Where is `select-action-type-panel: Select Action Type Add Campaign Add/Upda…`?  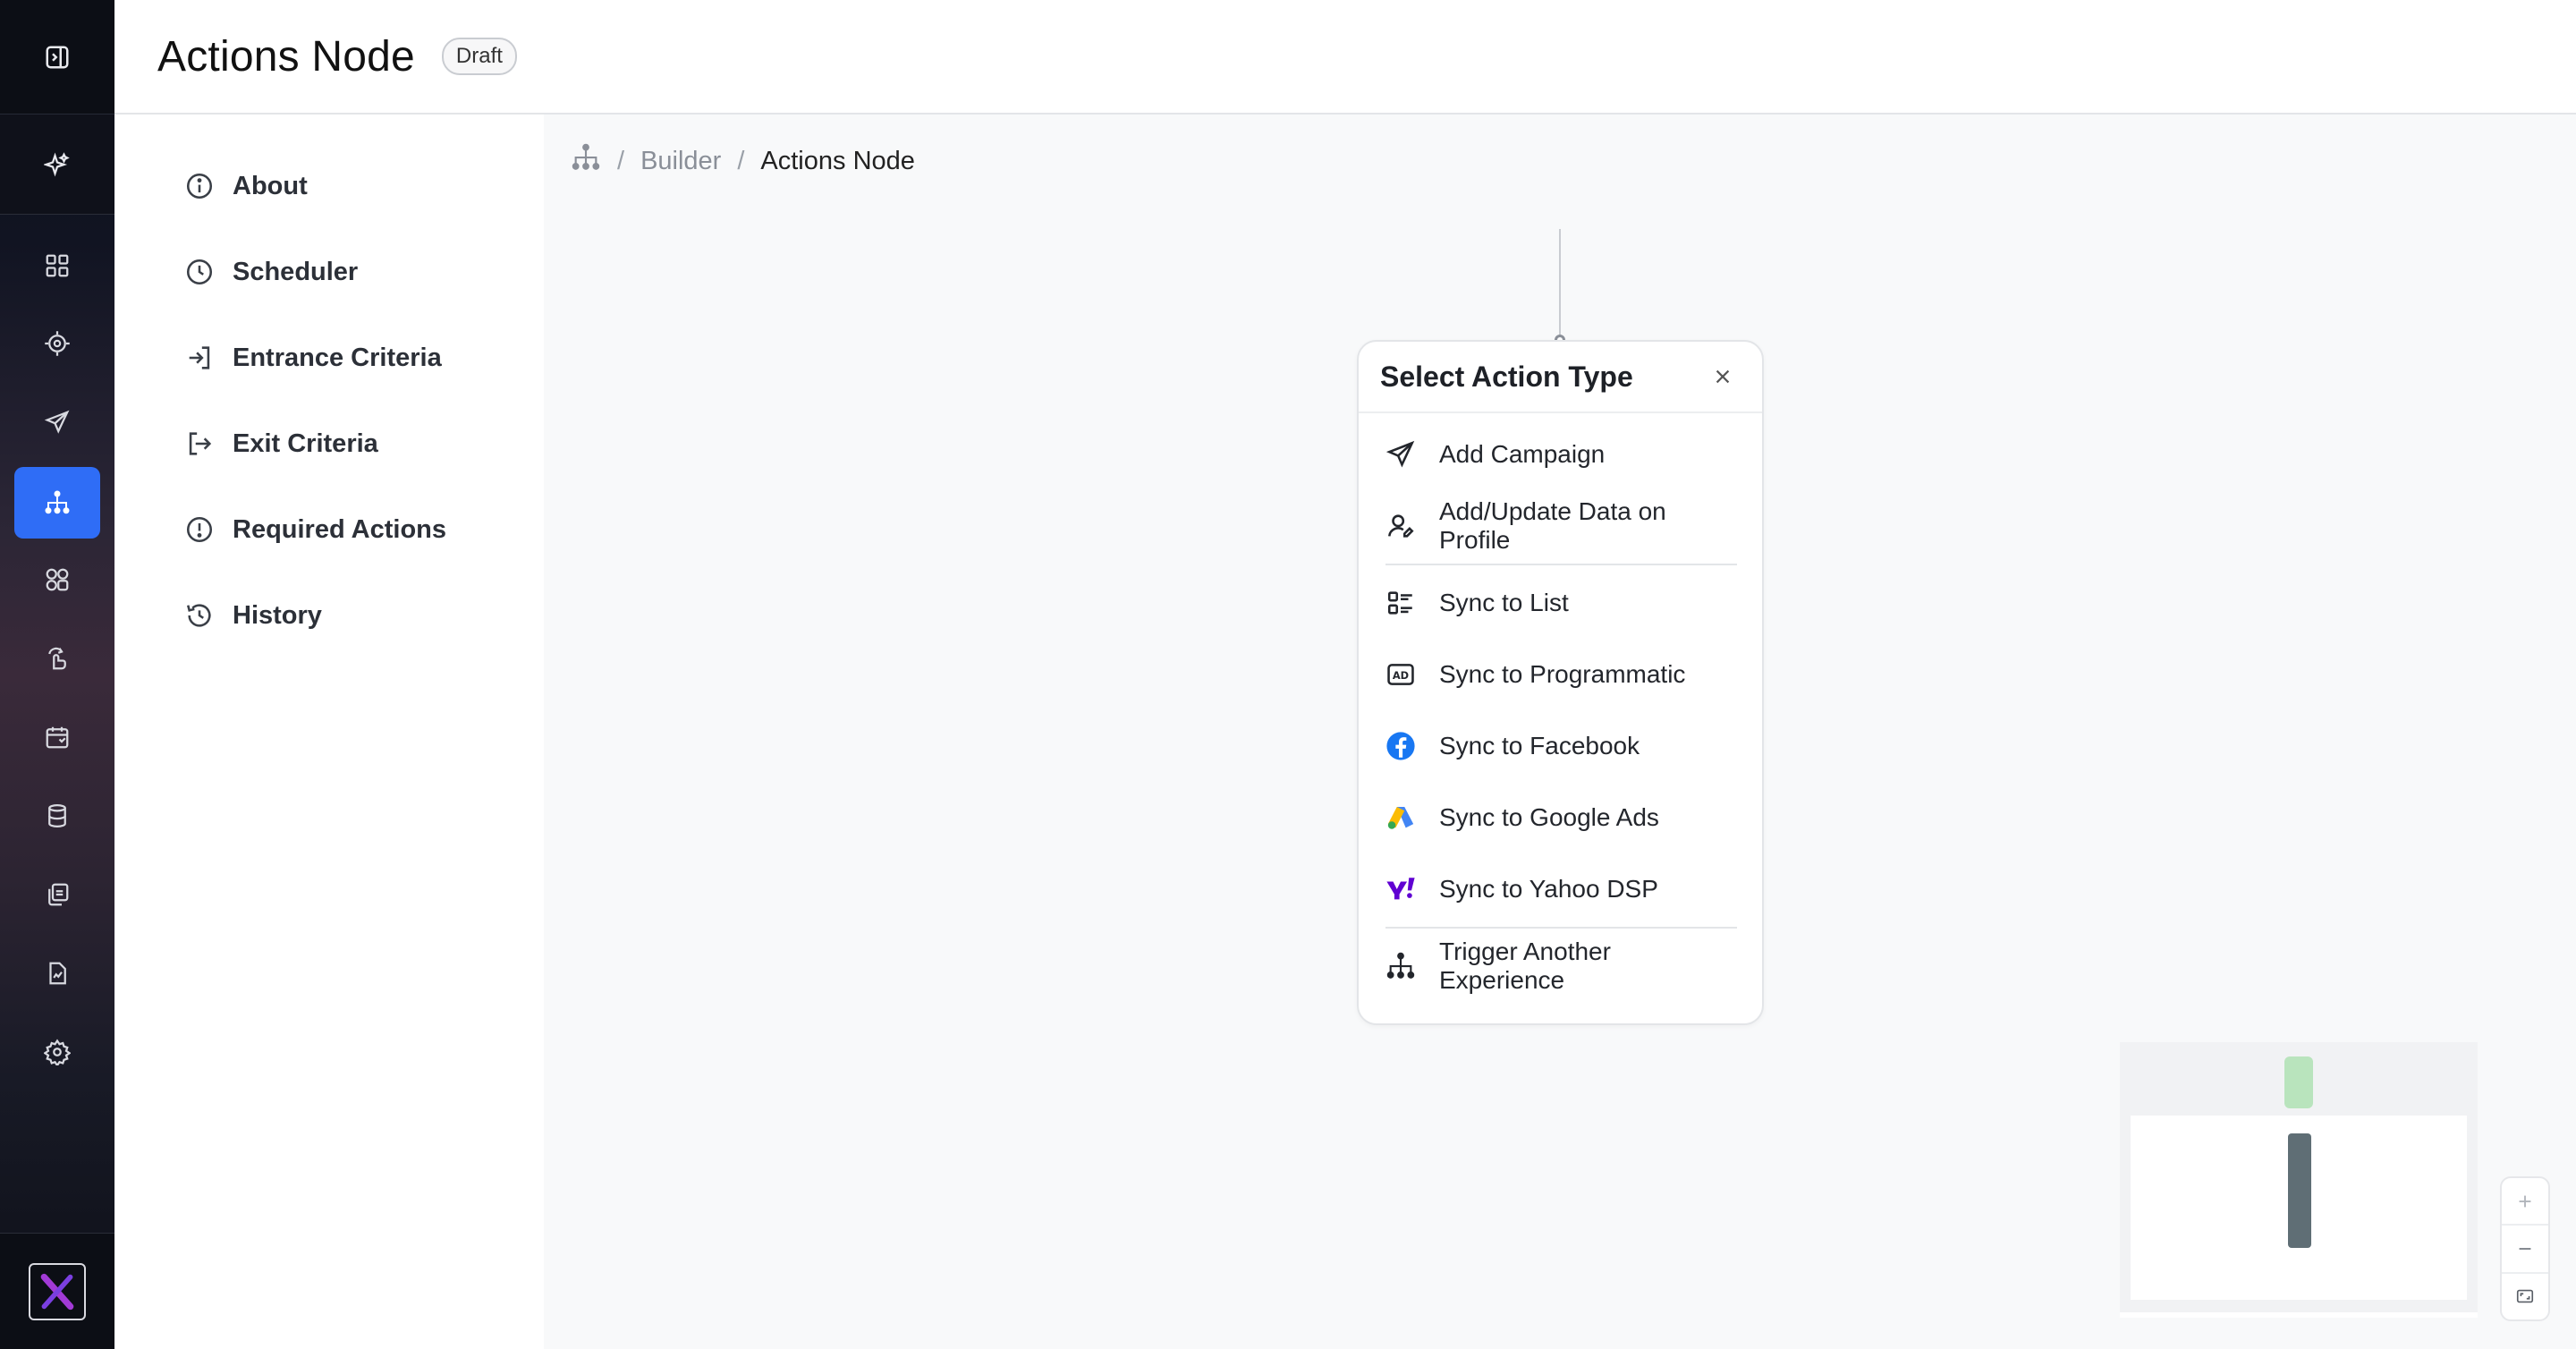
select-action-type-panel: Select Action Type Add Campaign Add/Upda… is located at coordinates (1560, 682).